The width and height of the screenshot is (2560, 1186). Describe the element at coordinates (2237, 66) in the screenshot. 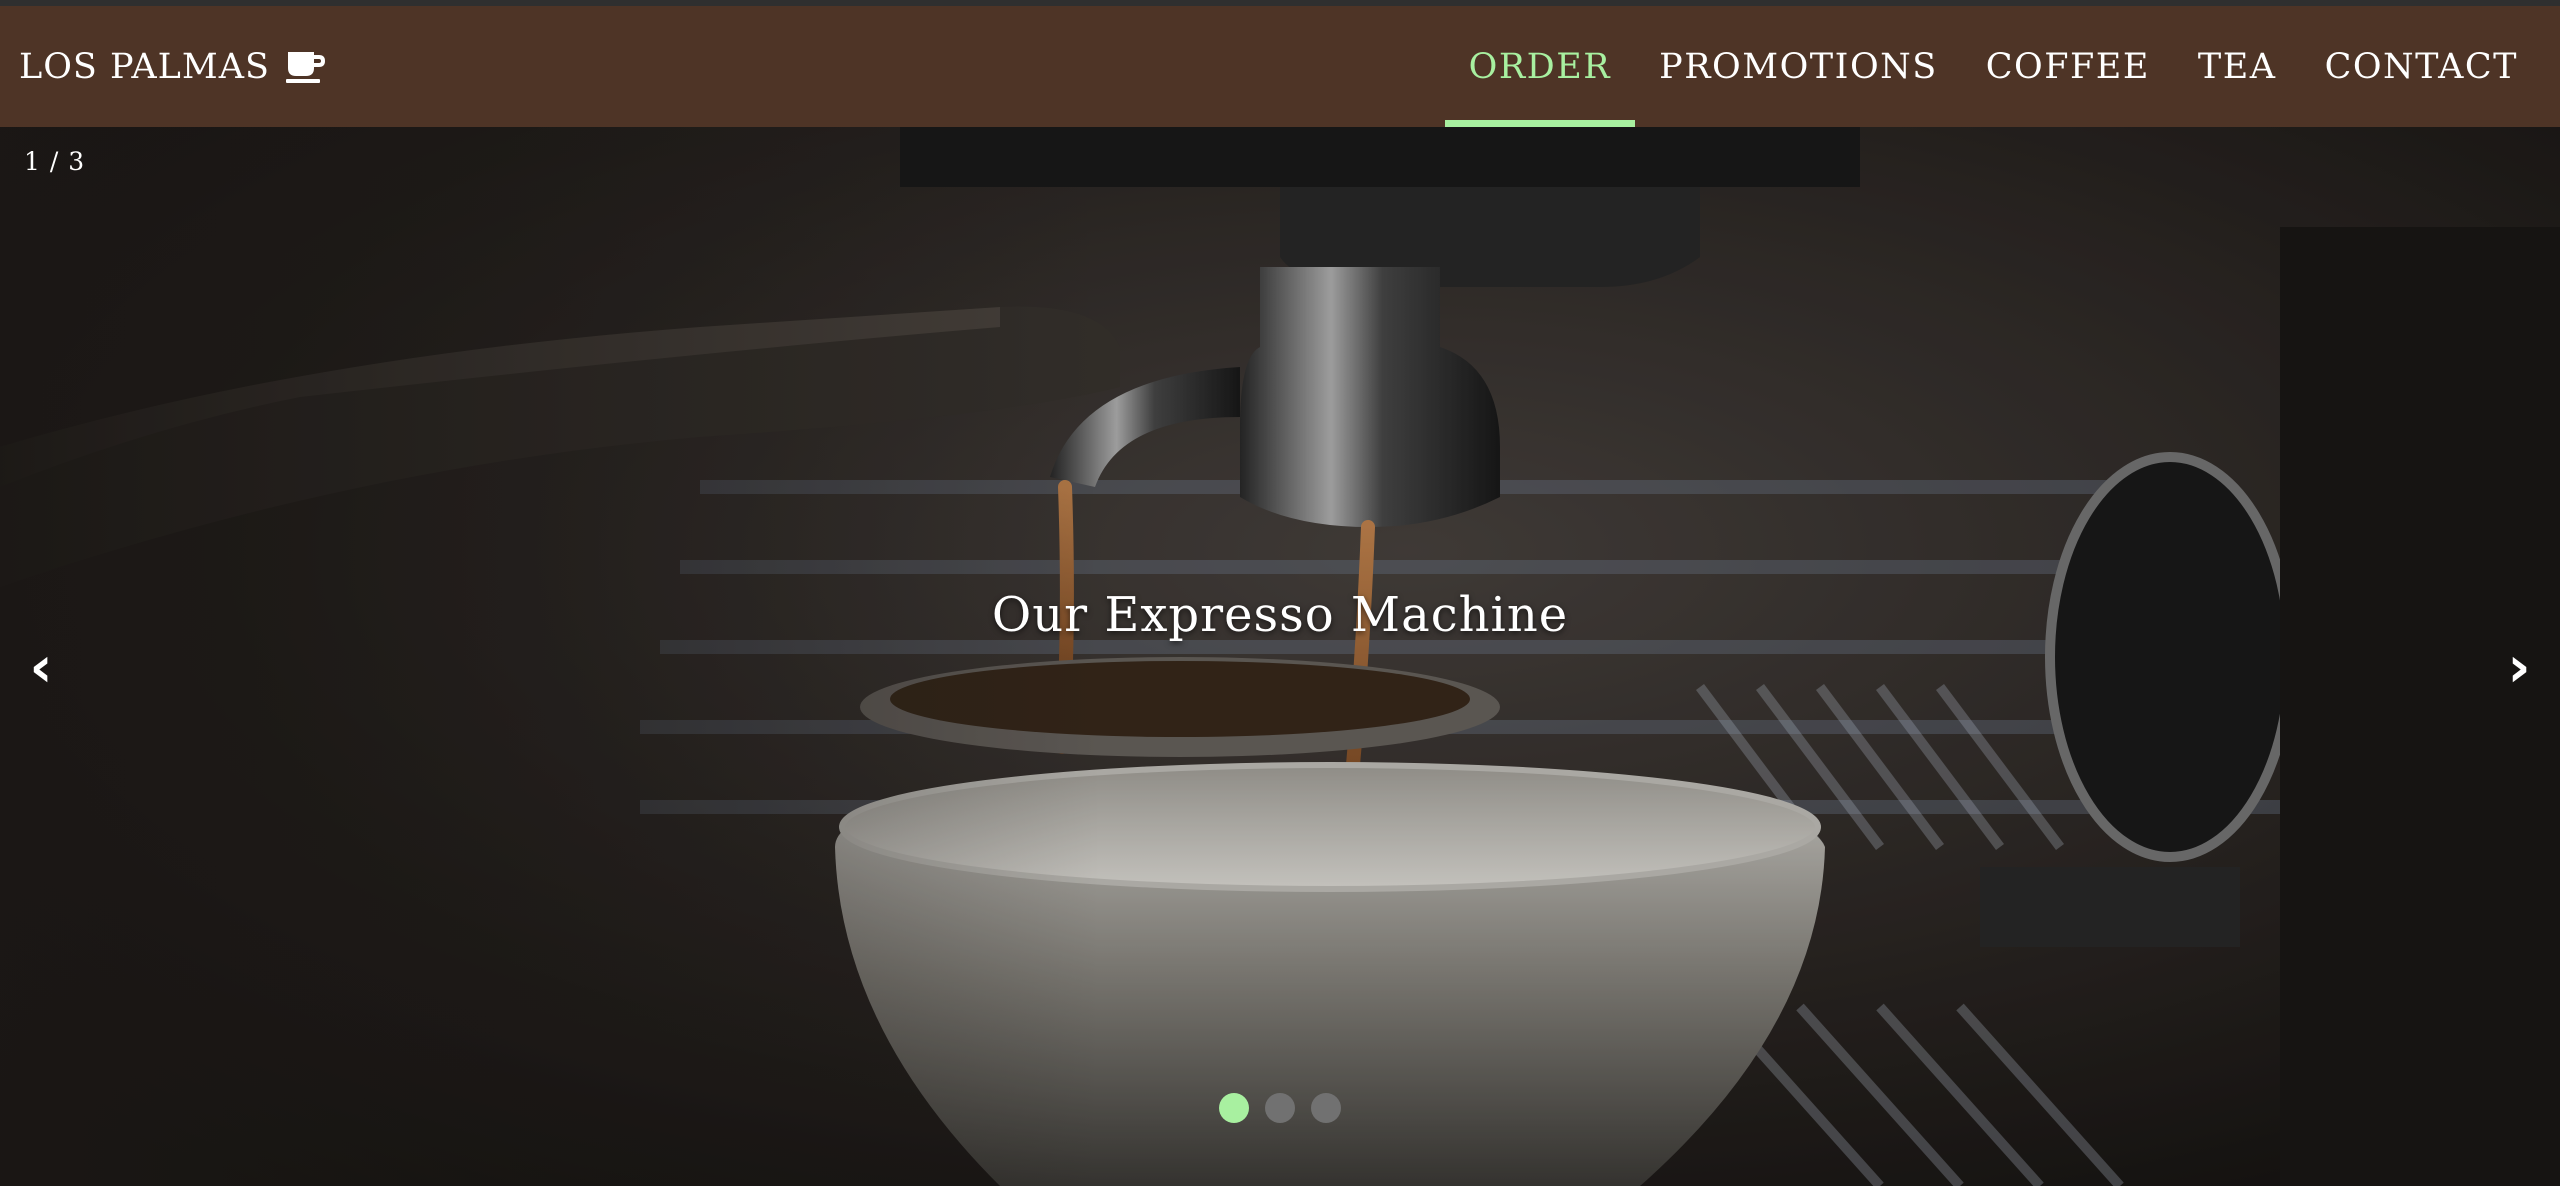

I see `nav-item-tea: TEA` at that location.